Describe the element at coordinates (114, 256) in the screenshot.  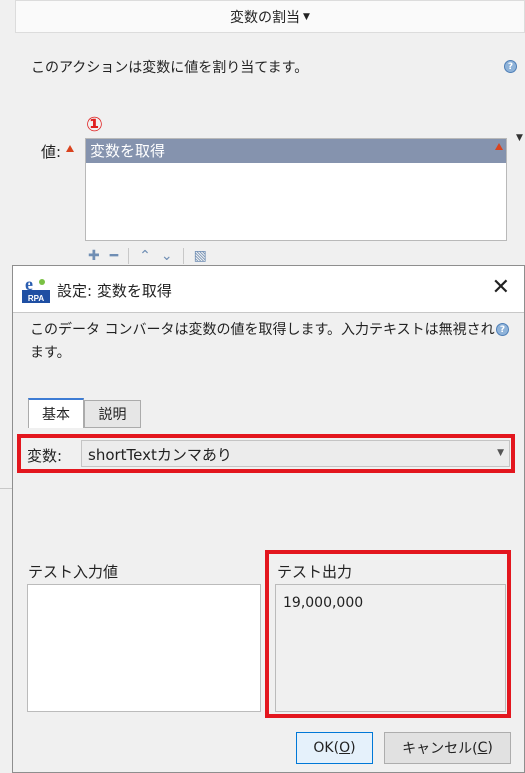
I see `remove-icon: ━` at that location.